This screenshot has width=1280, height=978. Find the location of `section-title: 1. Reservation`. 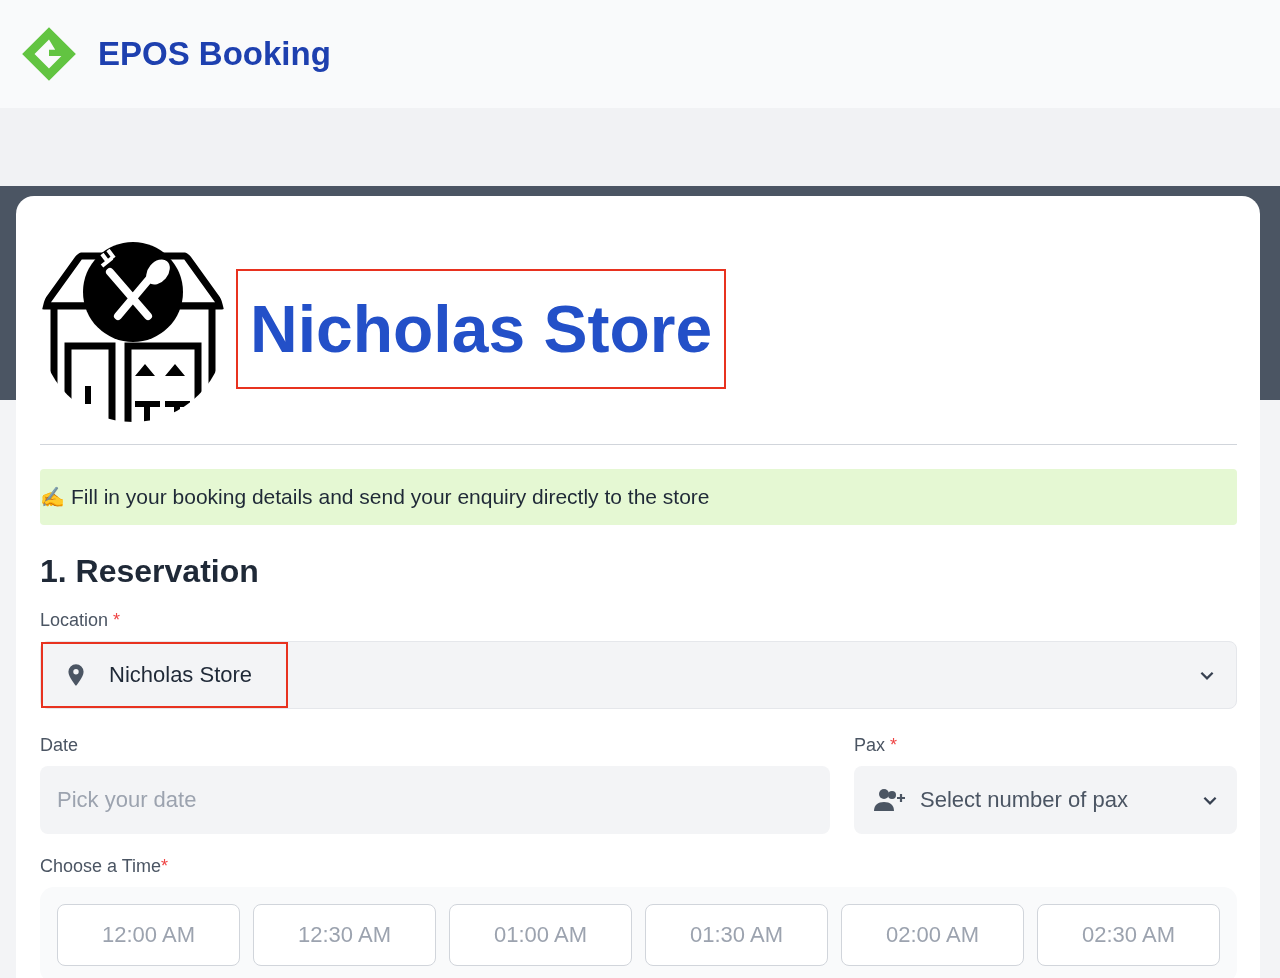

section-title: 1. Reservation is located at coordinates (150, 571).